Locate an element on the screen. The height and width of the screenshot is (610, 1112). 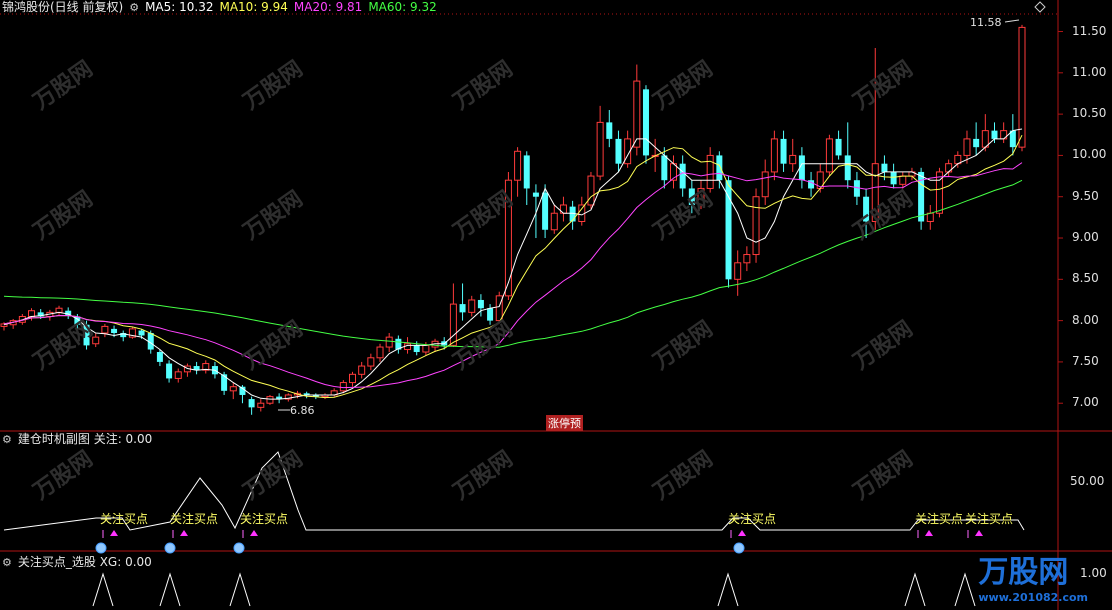
price-tick-label: 11.00 is located at coordinates (1089, 71).